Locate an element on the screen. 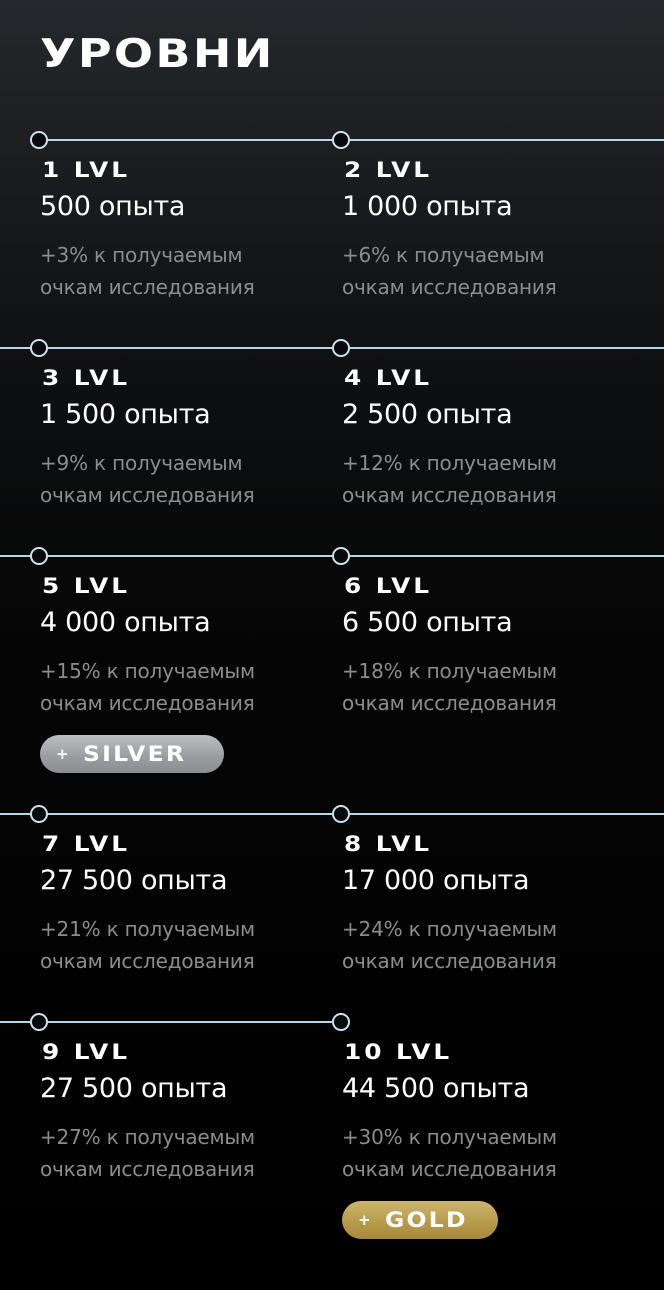 Image resolution: width=664 pixels, height=1290 pixels. level-label: 7 LVL is located at coordinates (86, 844).